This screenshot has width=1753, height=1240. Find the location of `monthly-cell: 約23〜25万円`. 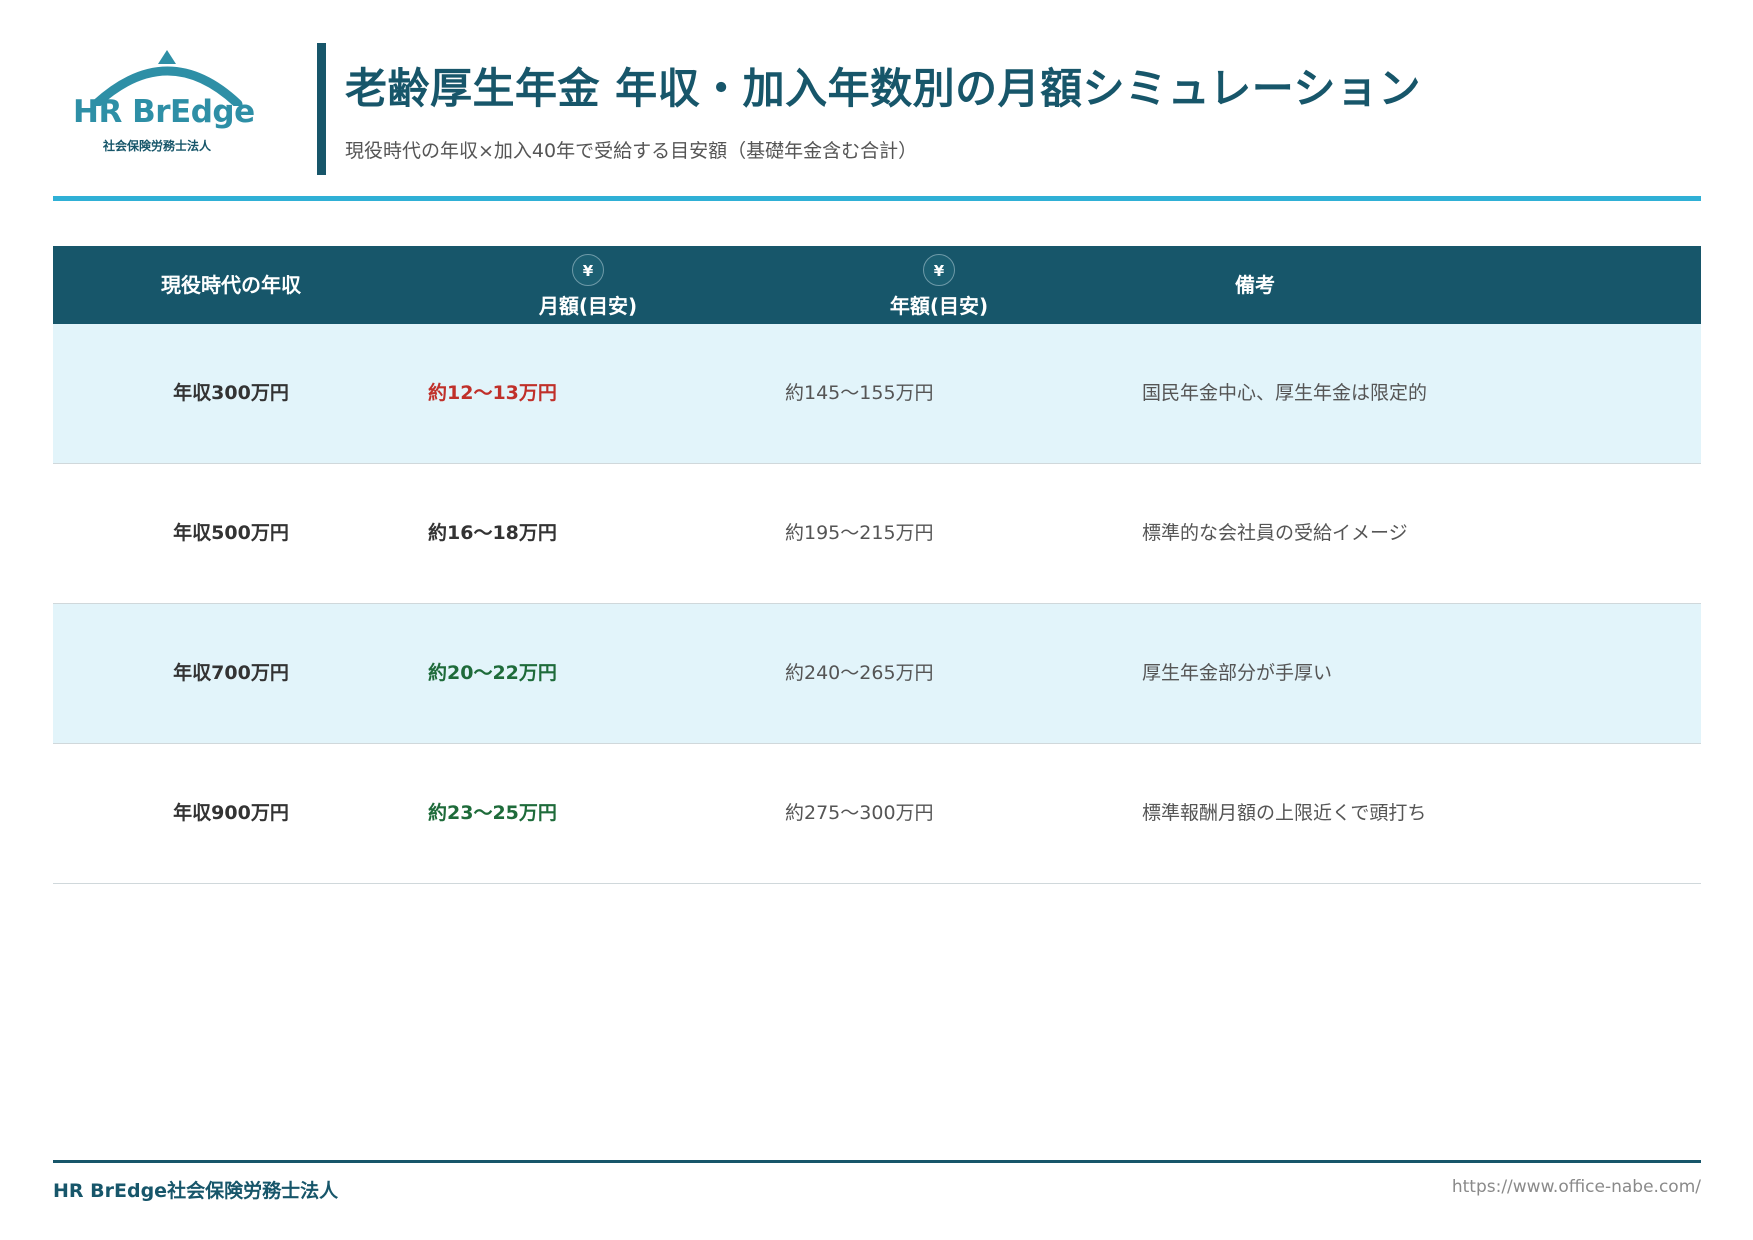

monthly-cell: 約23〜25万円 is located at coordinates (492, 813).